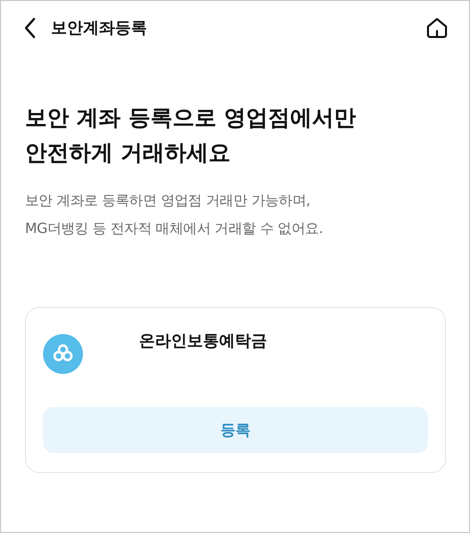  What do you see at coordinates (128, 154) in the screenshot?
I see `headline-text: 안전하게 거래하세요` at bounding box center [128, 154].